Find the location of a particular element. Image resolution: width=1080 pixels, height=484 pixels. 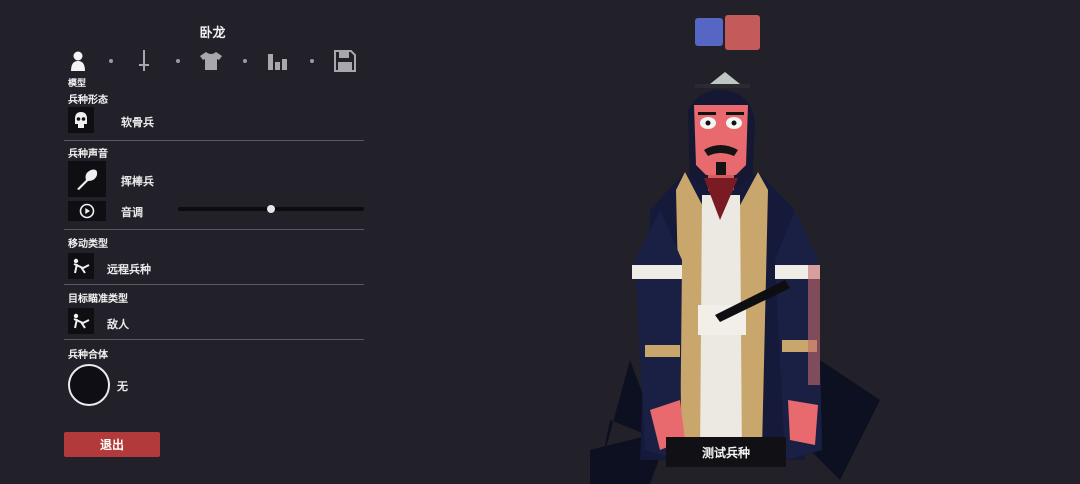

unit-voice-selector is located at coordinates (87, 179).